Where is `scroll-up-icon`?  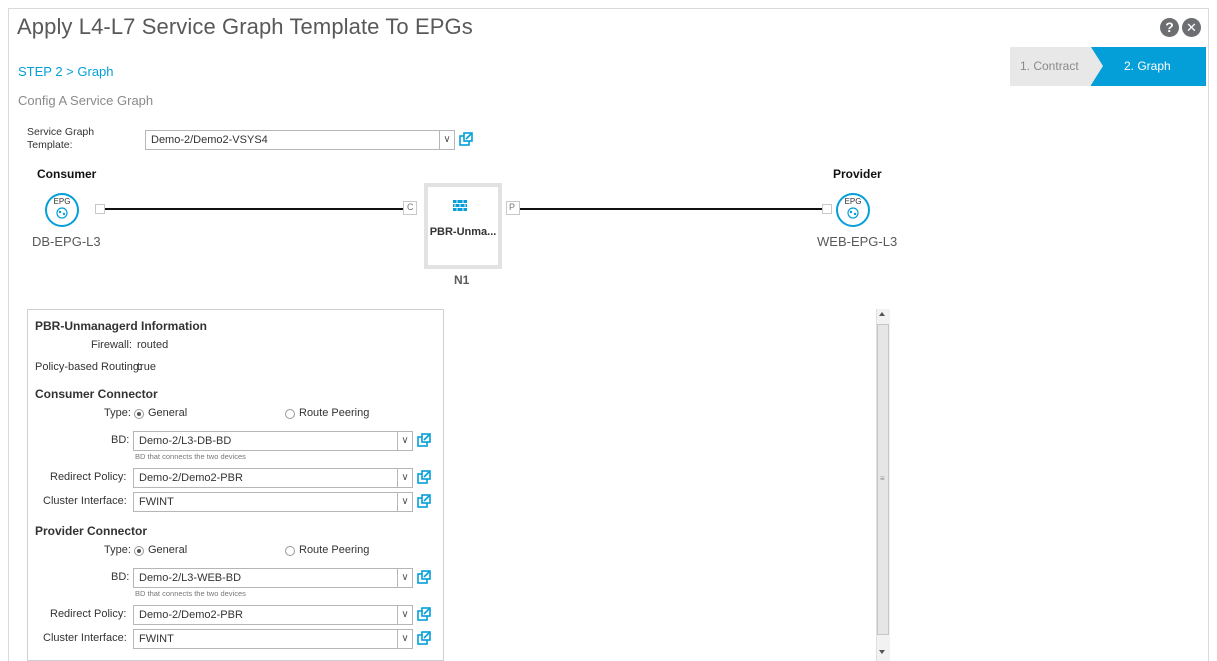
scroll-up-icon is located at coordinates (882, 314).